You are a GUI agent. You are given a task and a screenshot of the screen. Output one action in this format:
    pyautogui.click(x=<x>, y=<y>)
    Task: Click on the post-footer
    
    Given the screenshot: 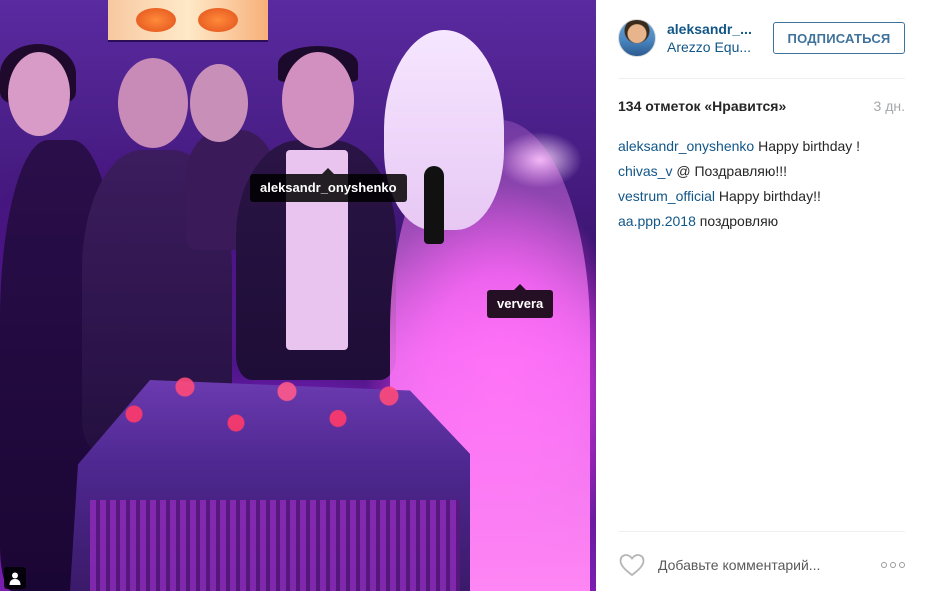 What is the action you would take?
    pyautogui.click(x=761, y=565)
    